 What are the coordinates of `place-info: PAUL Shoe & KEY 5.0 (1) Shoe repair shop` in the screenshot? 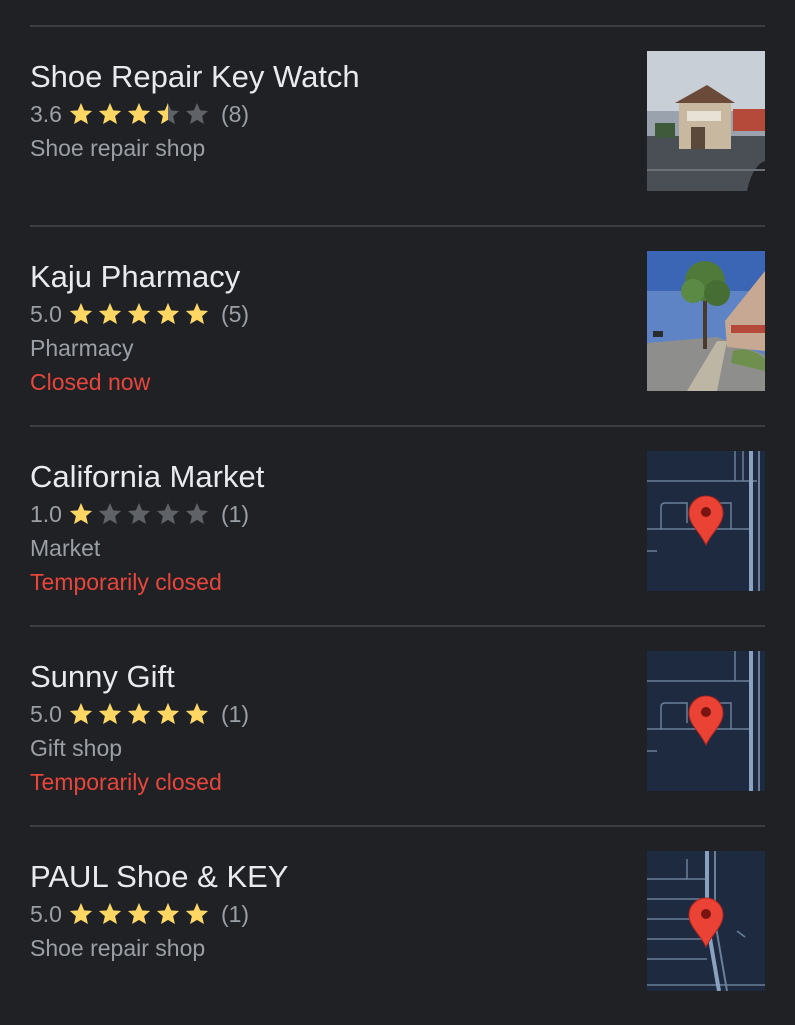 It's located at (320, 911).